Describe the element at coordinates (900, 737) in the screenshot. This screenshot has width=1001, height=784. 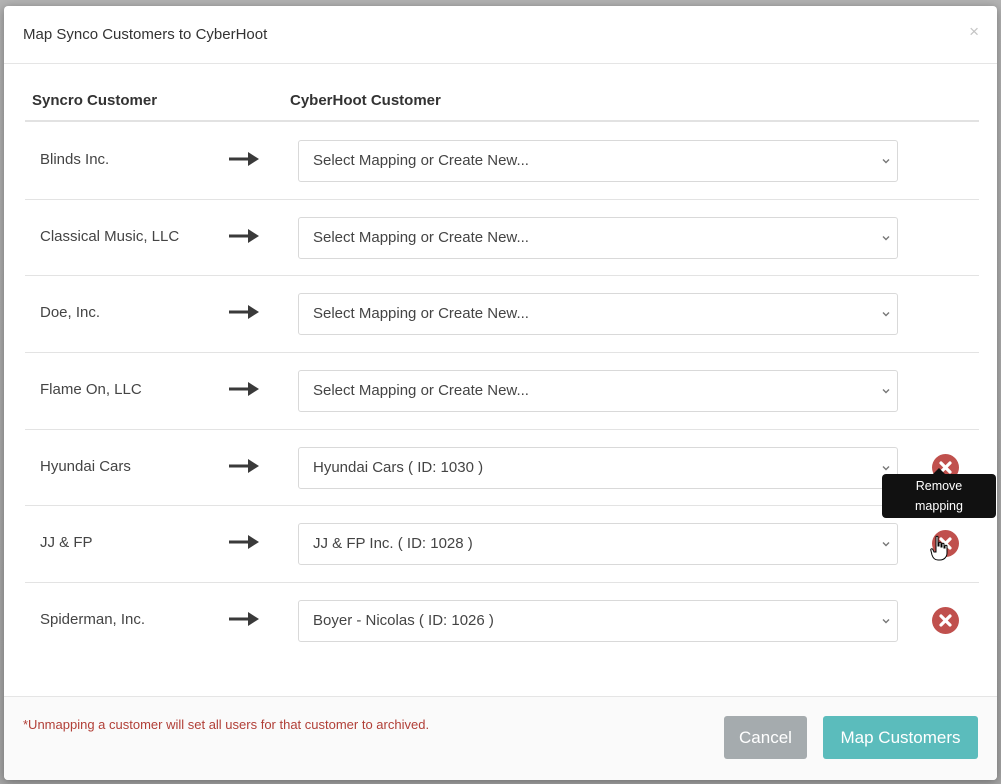
I see `map-customers-button: Map Customers` at that location.